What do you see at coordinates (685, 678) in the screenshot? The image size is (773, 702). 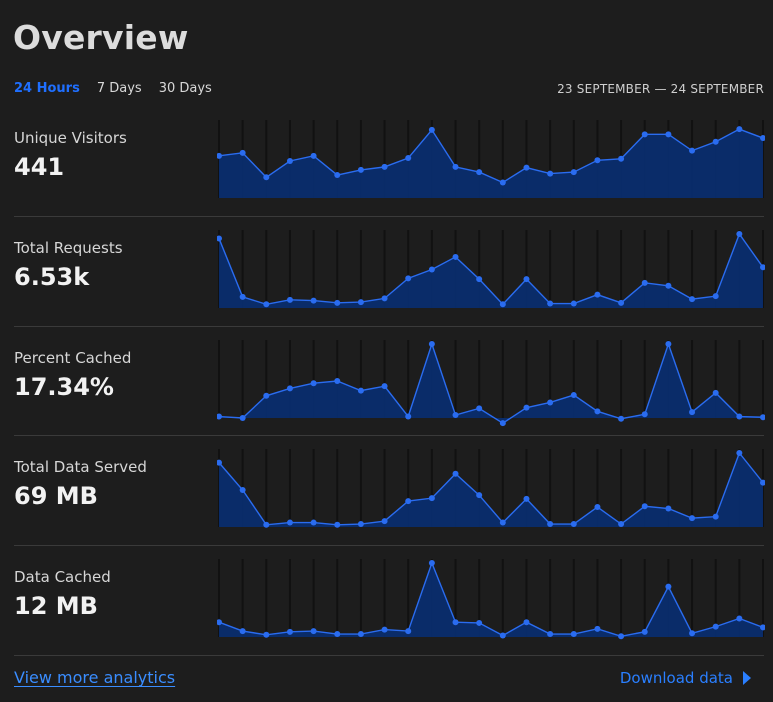 I see `download-data-button: Download data` at bounding box center [685, 678].